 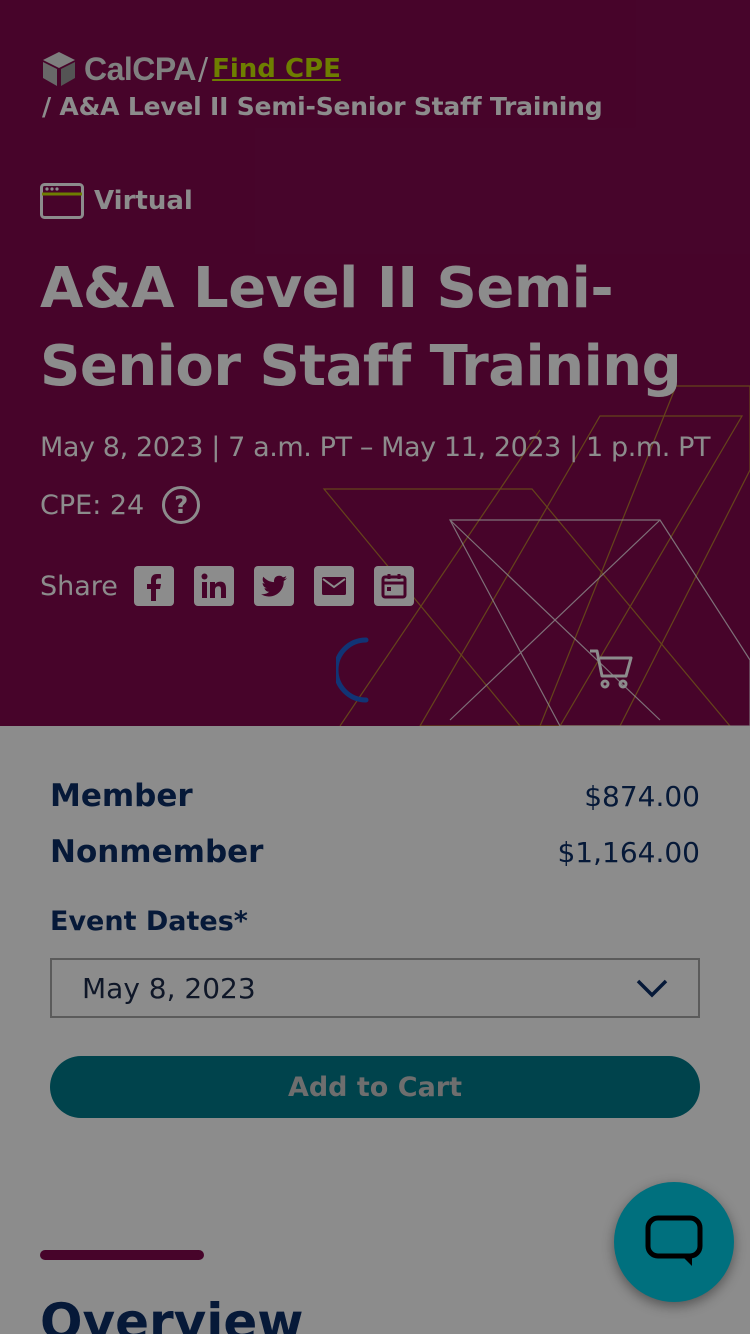 What do you see at coordinates (122, 1255) in the screenshot?
I see `section-accent-bar` at bounding box center [122, 1255].